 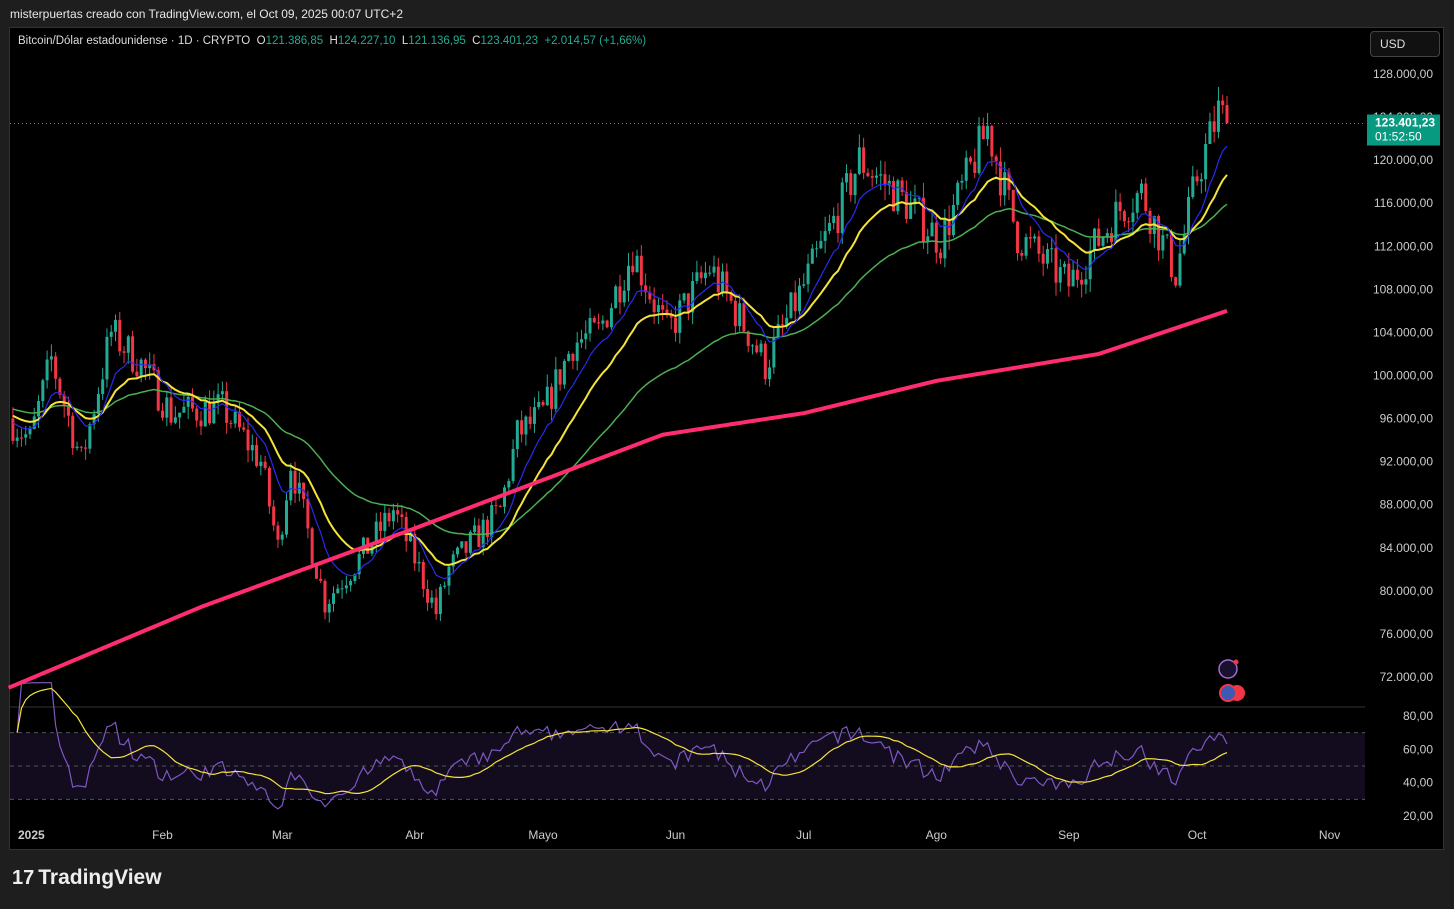 I want to click on tradingview-logo: 17 TradingView, so click(x=87, y=878).